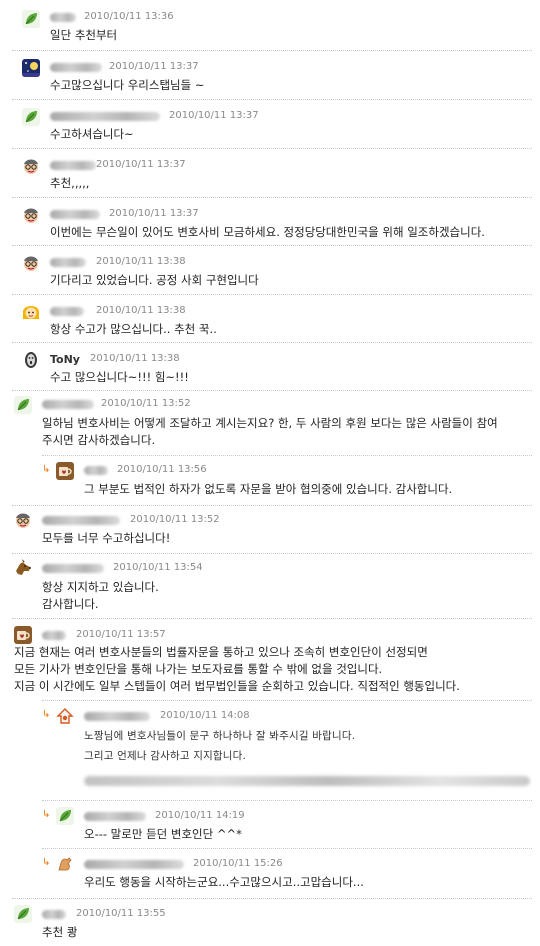 The width and height of the screenshot is (540, 946). I want to click on comment-text: 수고 많으십니다~!!! 힘~!!!, so click(119, 377).